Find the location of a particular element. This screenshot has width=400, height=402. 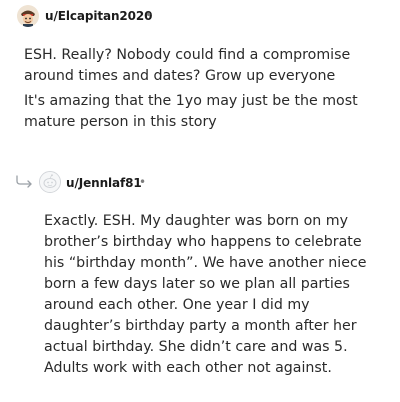

comment-author: u/Elcapitan2020 is located at coordinates (99, 16).